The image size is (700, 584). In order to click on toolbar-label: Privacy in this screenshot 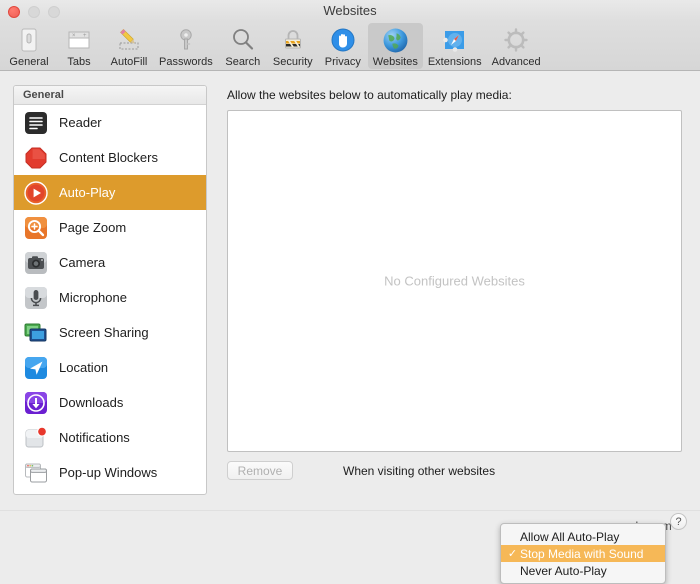, I will do `click(342, 62)`.